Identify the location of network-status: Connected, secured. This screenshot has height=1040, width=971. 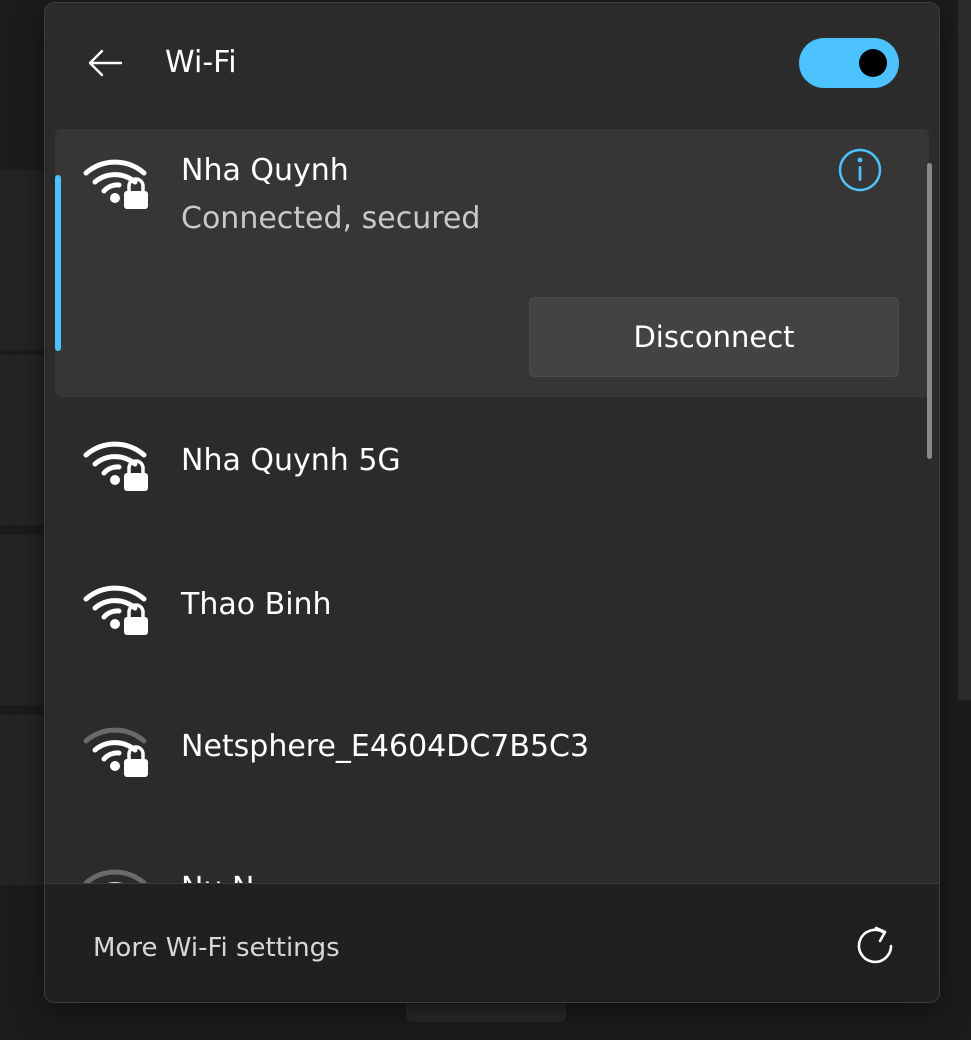
(331, 218).